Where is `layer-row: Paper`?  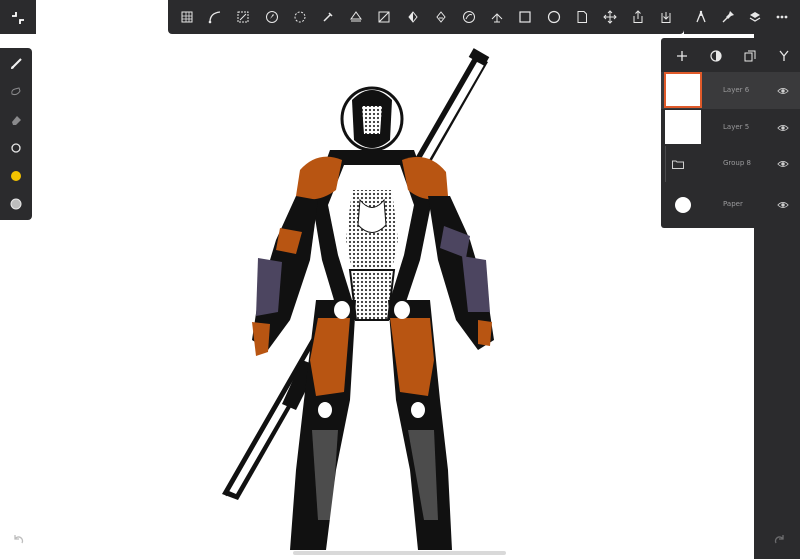 layer-row: Paper is located at coordinates (730, 205).